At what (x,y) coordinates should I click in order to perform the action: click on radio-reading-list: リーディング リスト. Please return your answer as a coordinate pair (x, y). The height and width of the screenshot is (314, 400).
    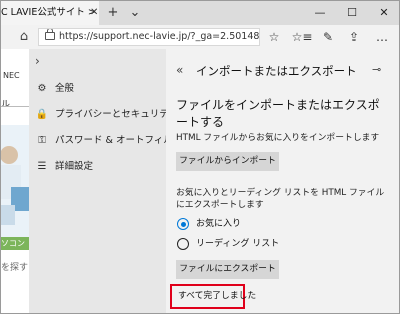
    Looking at the image, I should click on (276, 244).